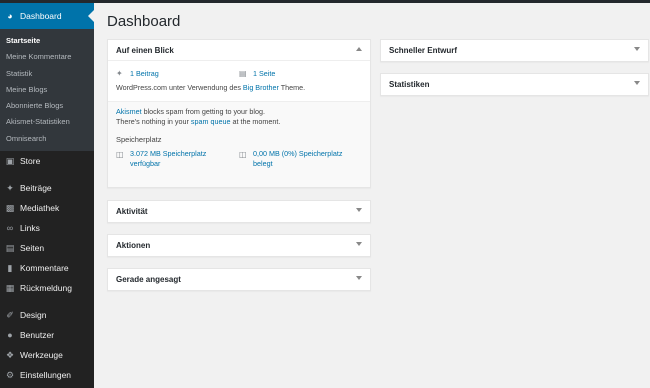  Describe the element at coordinates (133, 245) in the screenshot. I see `widget-title: Aktionen` at that location.